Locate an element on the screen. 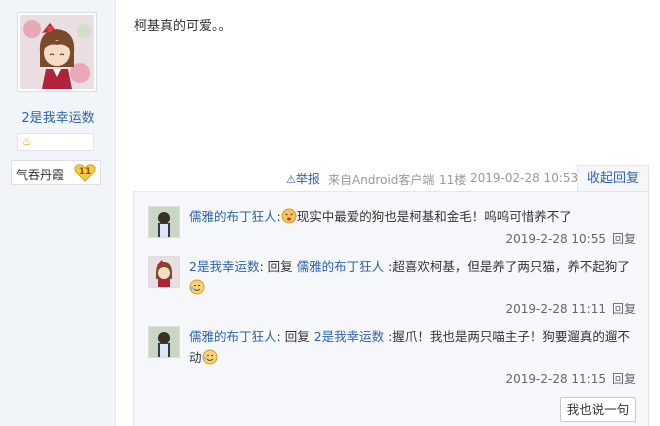  report-label: 举报 is located at coordinates (307, 179).